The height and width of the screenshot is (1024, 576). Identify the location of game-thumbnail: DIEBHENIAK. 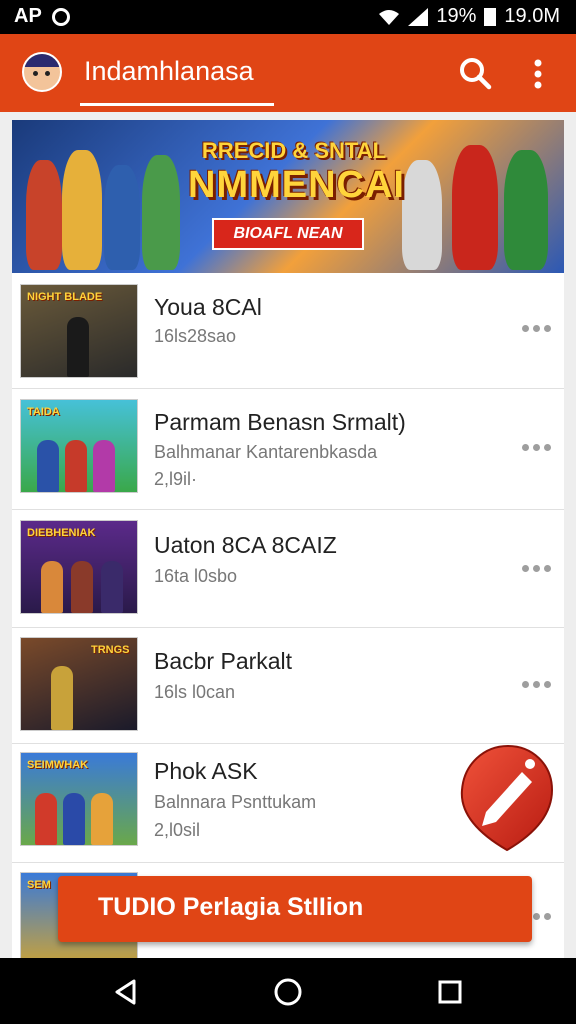
(79, 567).